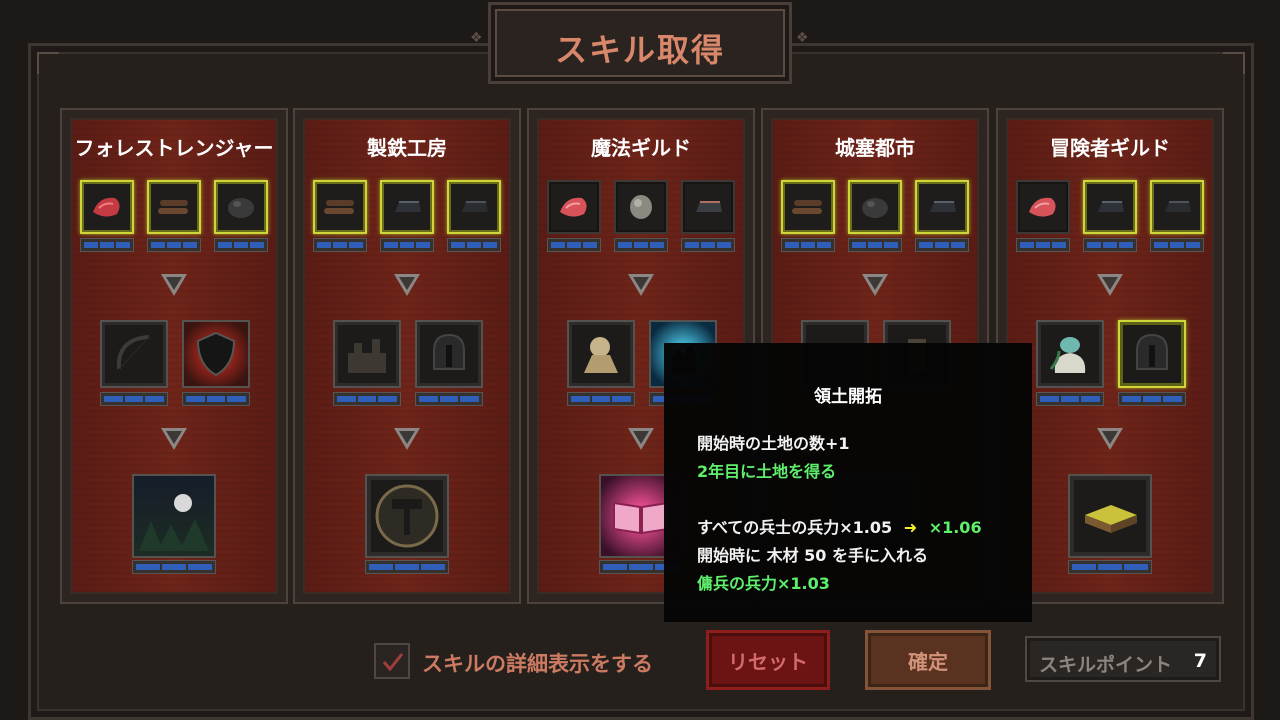 This screenshot has height=720, width=1280. What do you see at coordinates (875, 148) in the screenshot?
I see `panel-title: 城塞都市` at bounding box center [875, 148].